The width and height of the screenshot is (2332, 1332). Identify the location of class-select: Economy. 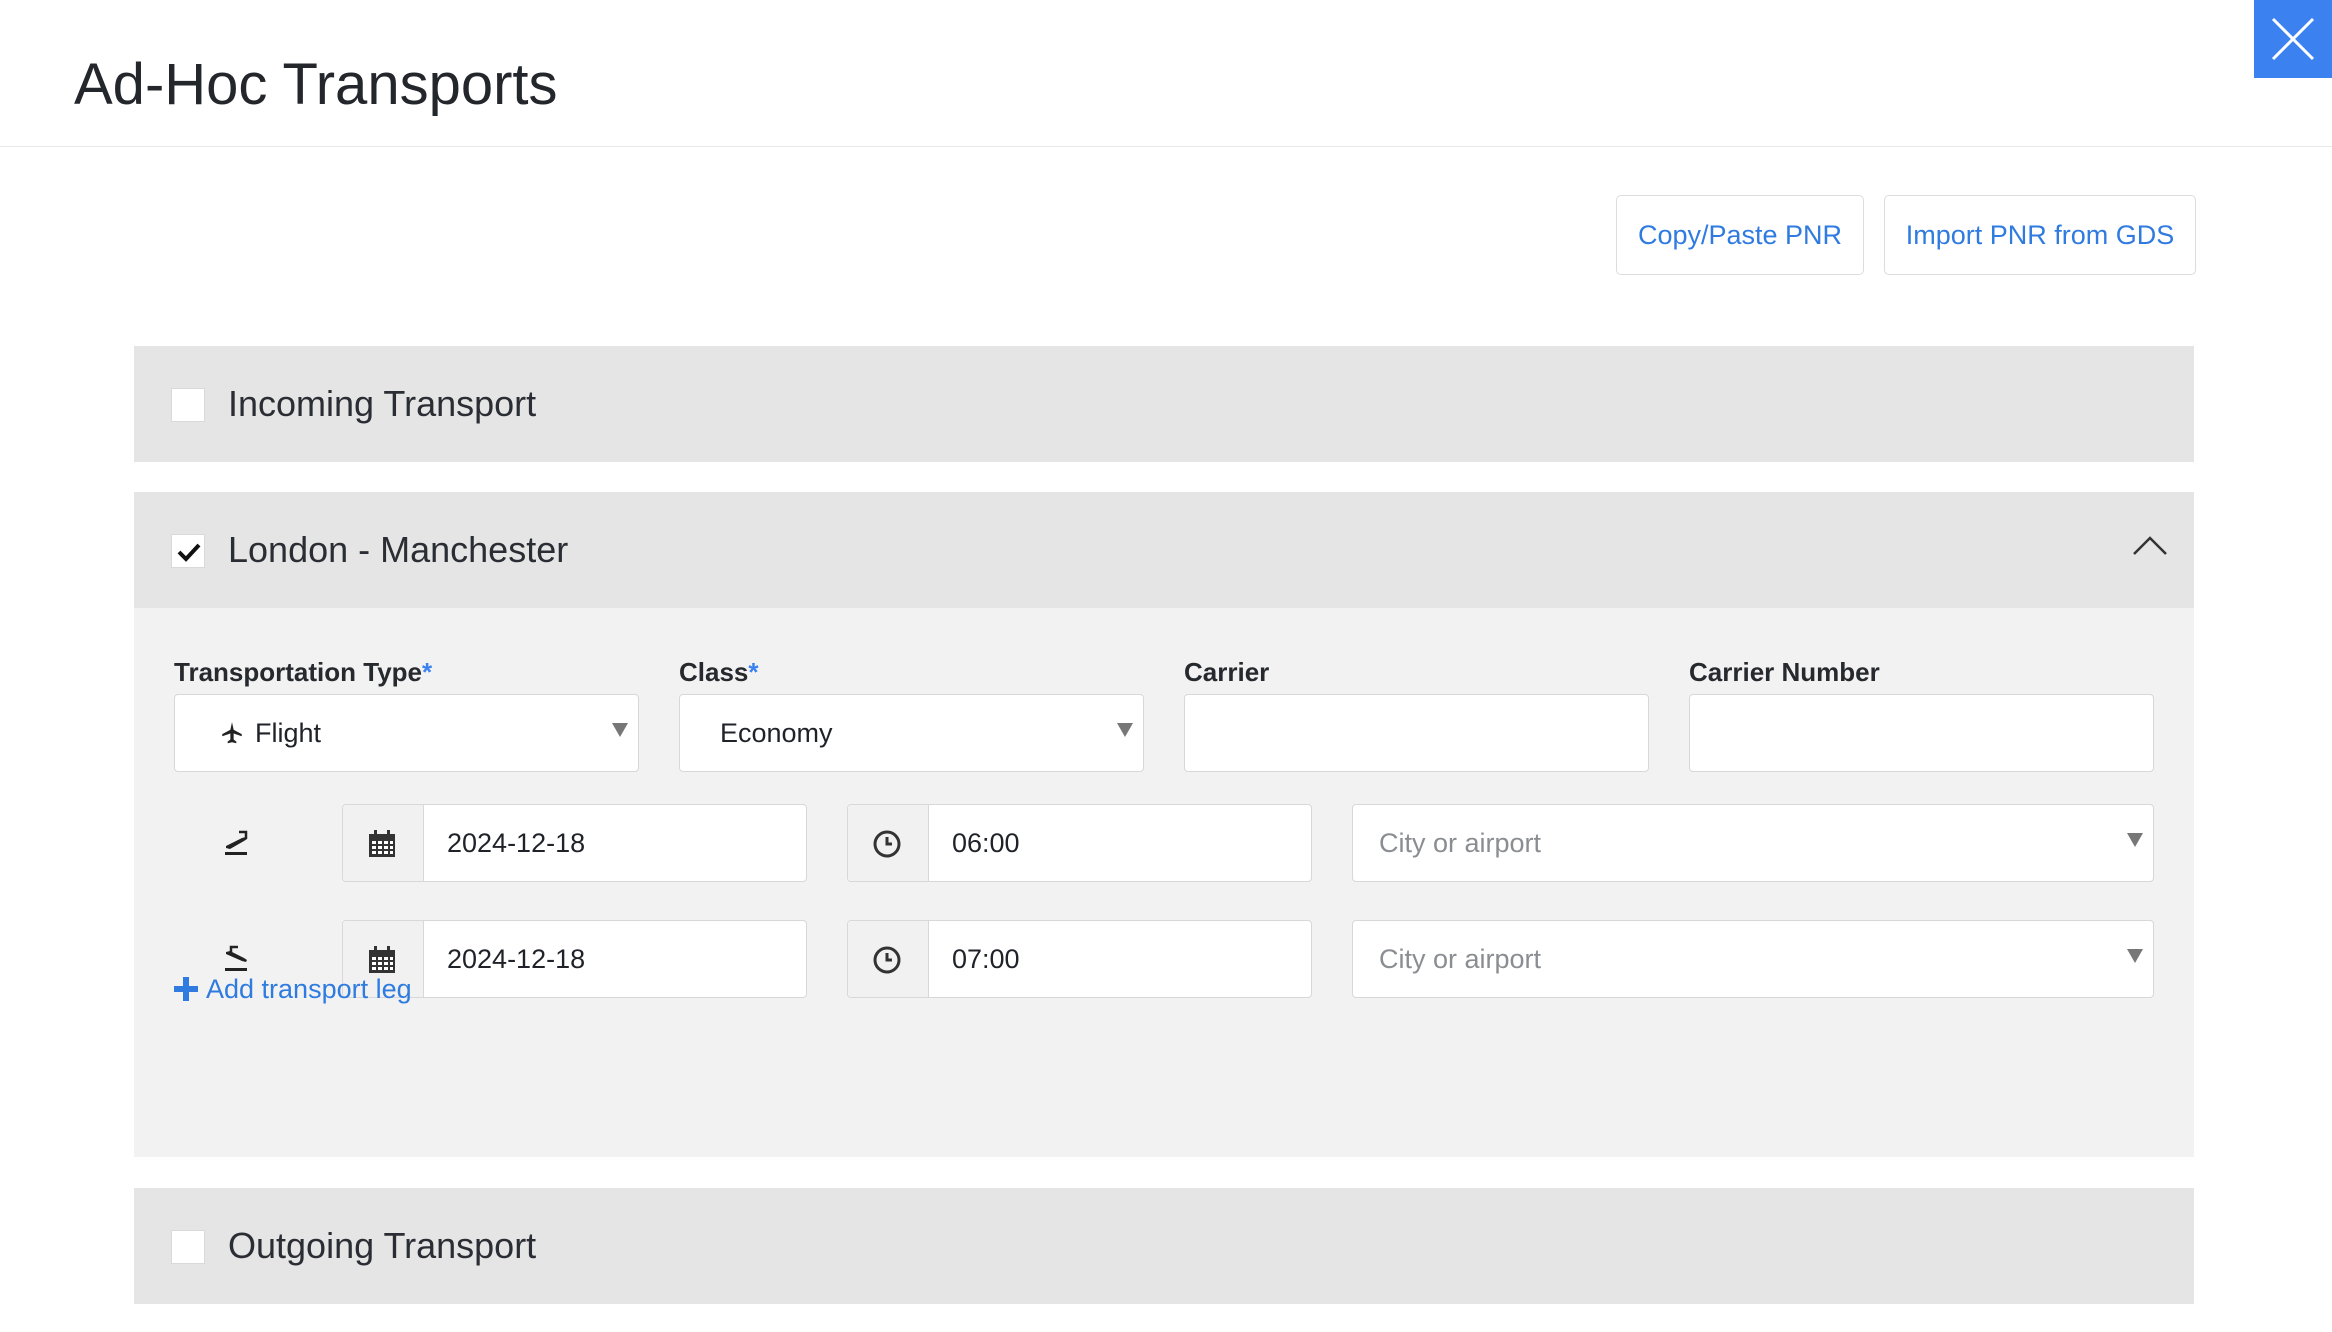
(911, 733).